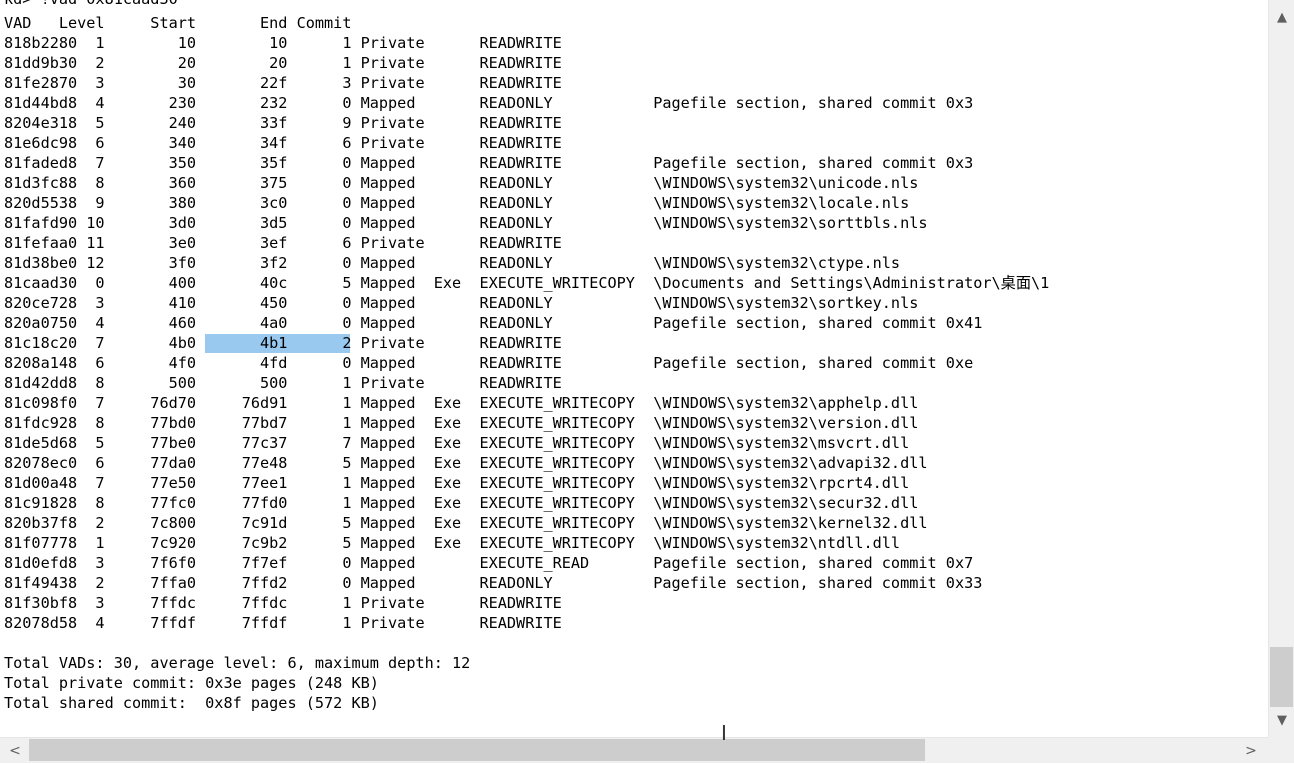 Image resolution: width=1294 pixels, height=764 pixels. Describe the element at coordinates (283, 83) in the screenshot. I see `vad-row: 81fe2870 3 30 22f 3 Private READWRITE` at that location.